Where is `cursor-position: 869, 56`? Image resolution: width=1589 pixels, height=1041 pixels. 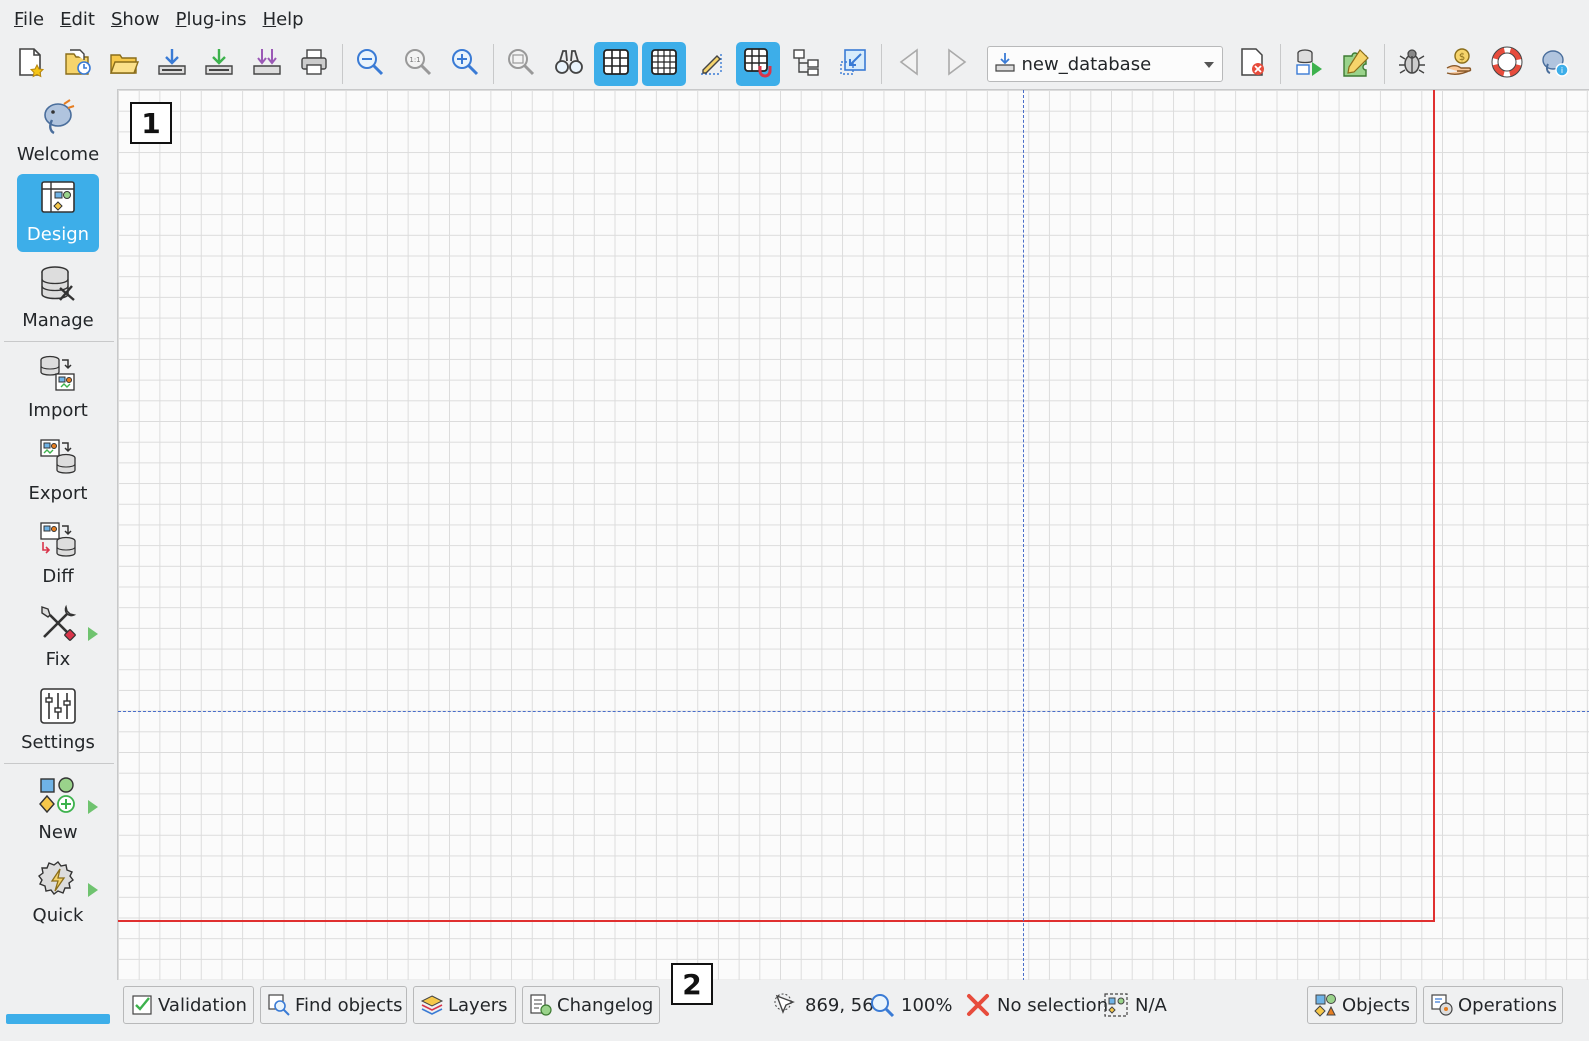 cursor-position: 869, 56 is located at coordinates (823, 1005).